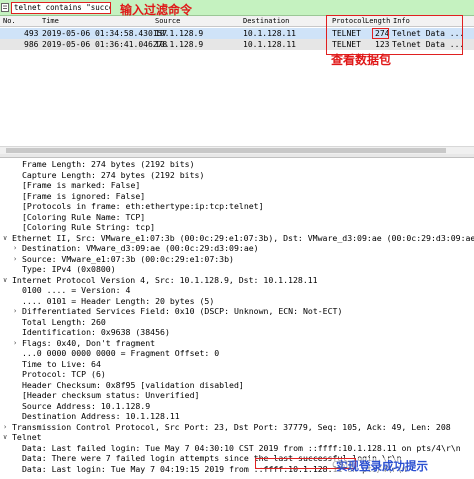 This screenshot has width=474, height=479. Describe the element at coordinates (61, 8) in the screenshot. I see `display-filter-input: telnet contains "success"` at that location.